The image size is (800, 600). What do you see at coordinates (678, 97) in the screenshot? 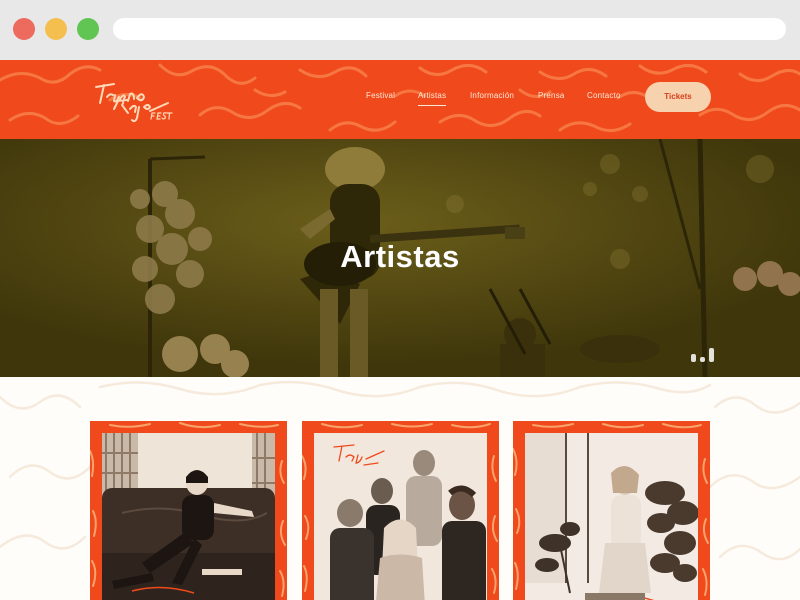
I see `tickets-button: Tickets` at bounding box center [678, 97].